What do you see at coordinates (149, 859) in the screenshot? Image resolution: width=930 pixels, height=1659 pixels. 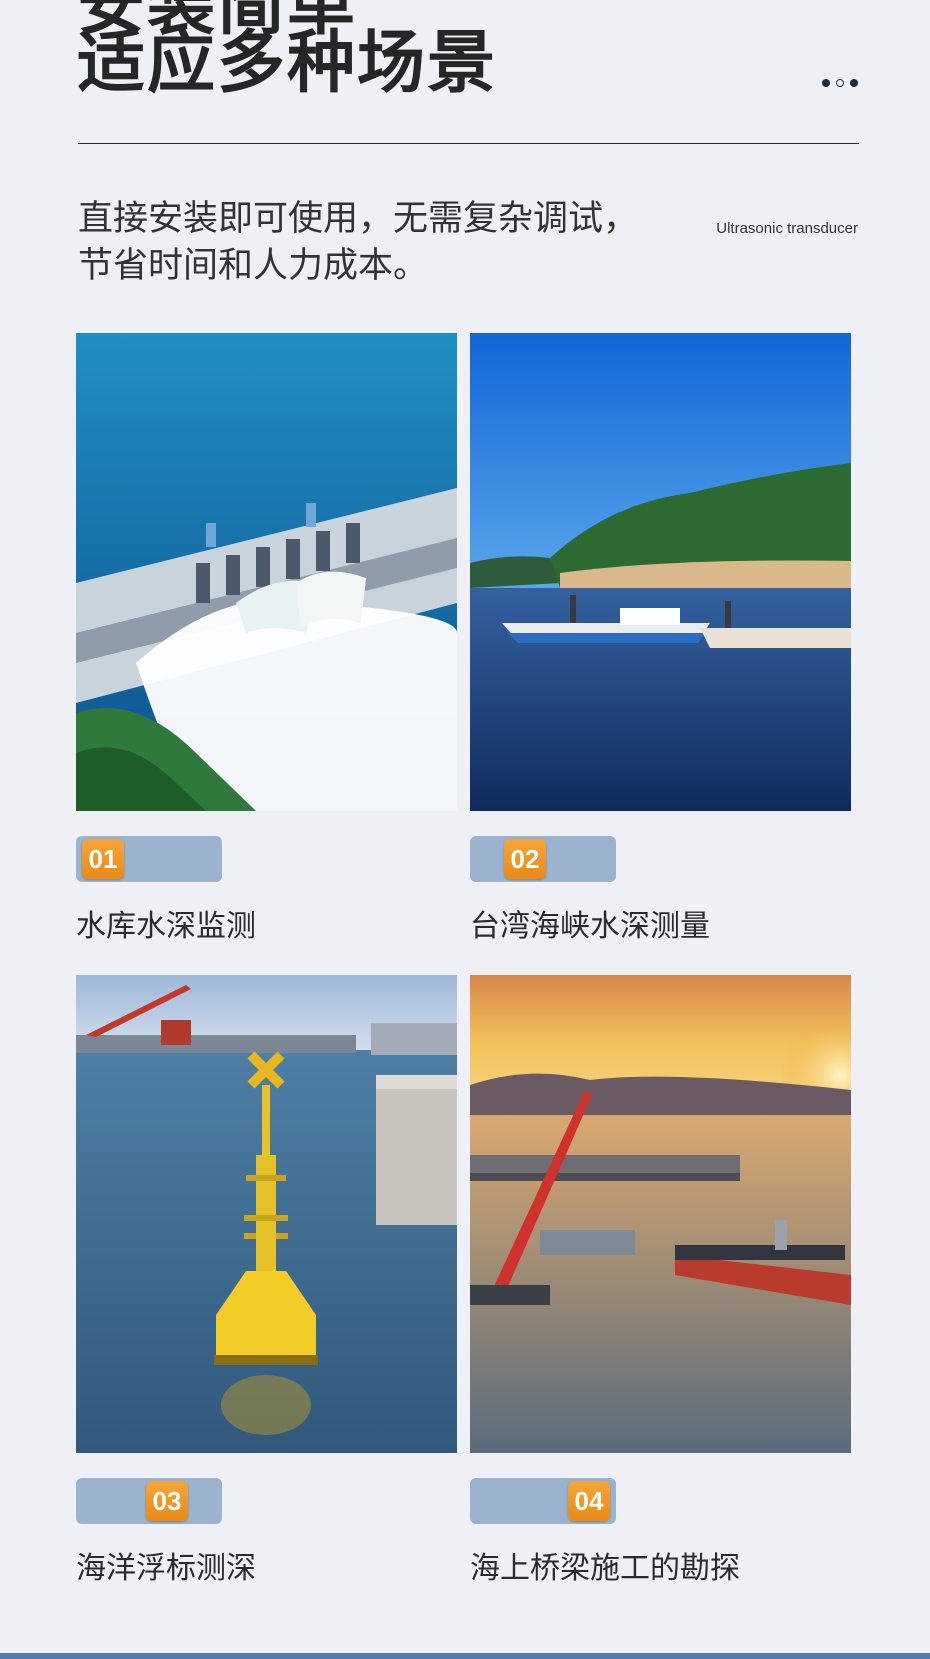 I see `scenario-tag: 01` at bounding box center [149, 859].